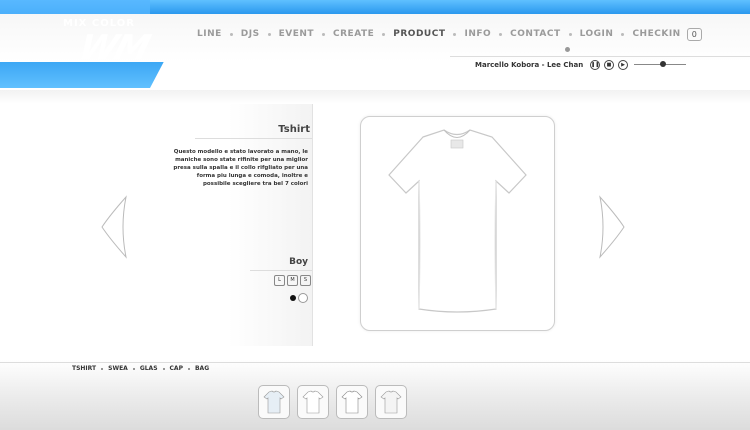  I want to click on size-s-button: S, so click(305, 280).